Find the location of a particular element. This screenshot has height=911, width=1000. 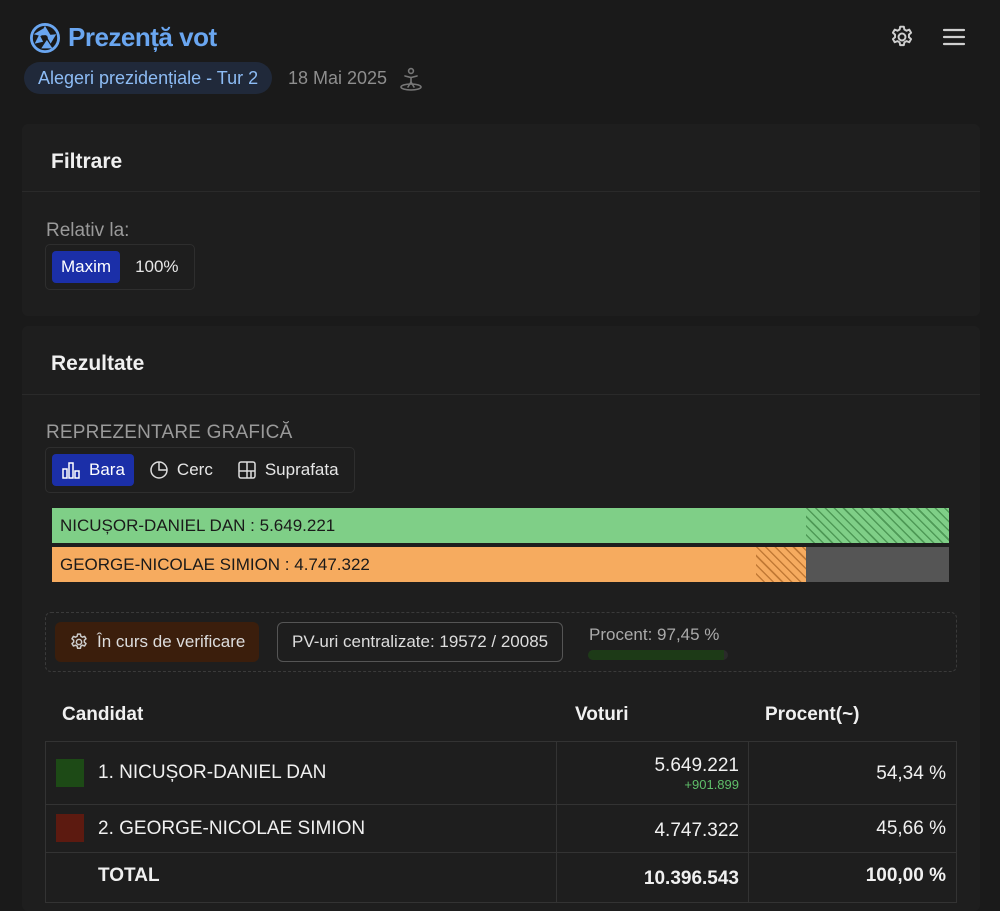

election-date: 18 Mai 2025 is located at coordinates (338, 78).